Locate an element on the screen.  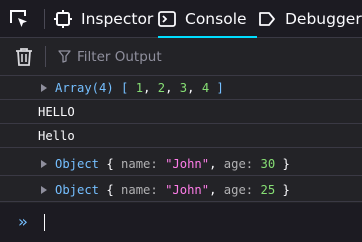
trash-icon is located at coordinates (24, 57).